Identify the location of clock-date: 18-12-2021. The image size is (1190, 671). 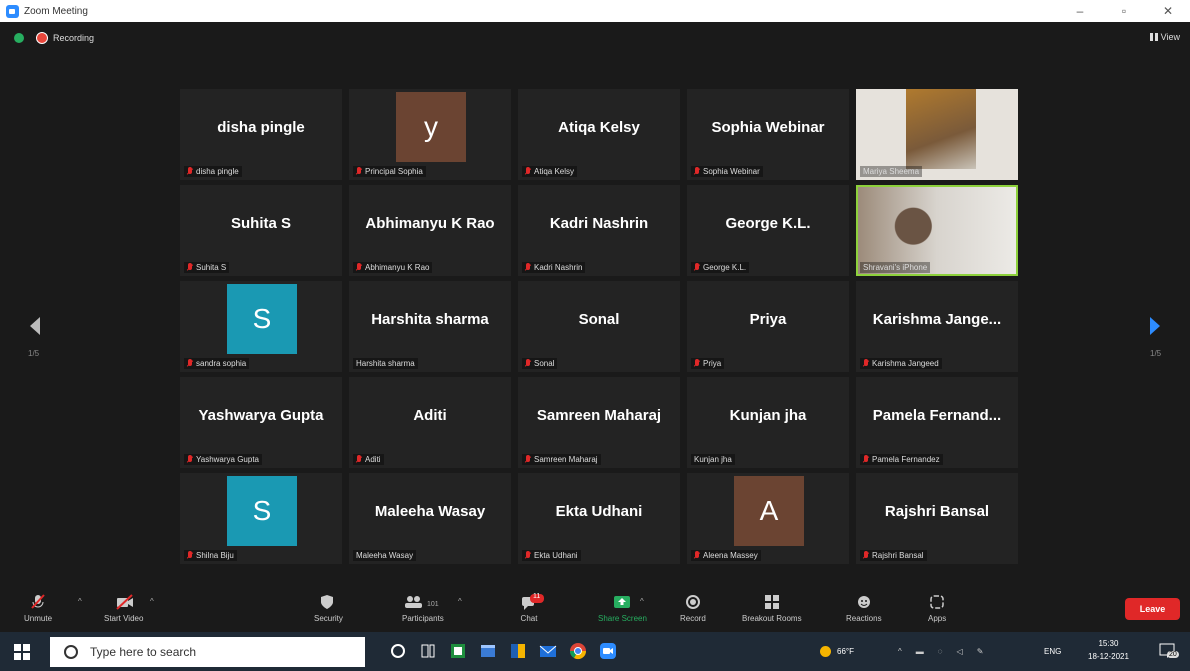
(1108, 656).